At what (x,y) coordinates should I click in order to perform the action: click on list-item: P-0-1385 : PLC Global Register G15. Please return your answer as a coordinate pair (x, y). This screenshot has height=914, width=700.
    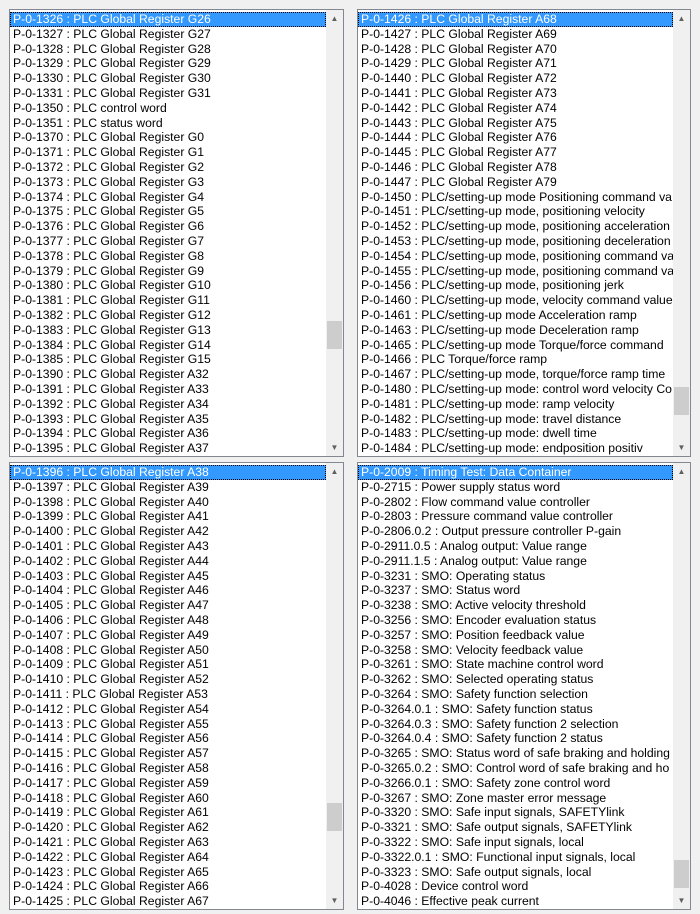
    Looking at the image, I should click on (168, 359).